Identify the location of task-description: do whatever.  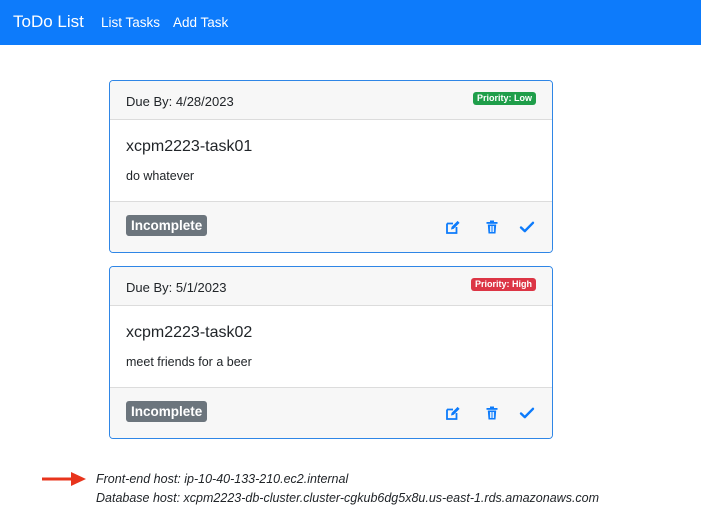
(160, 176).